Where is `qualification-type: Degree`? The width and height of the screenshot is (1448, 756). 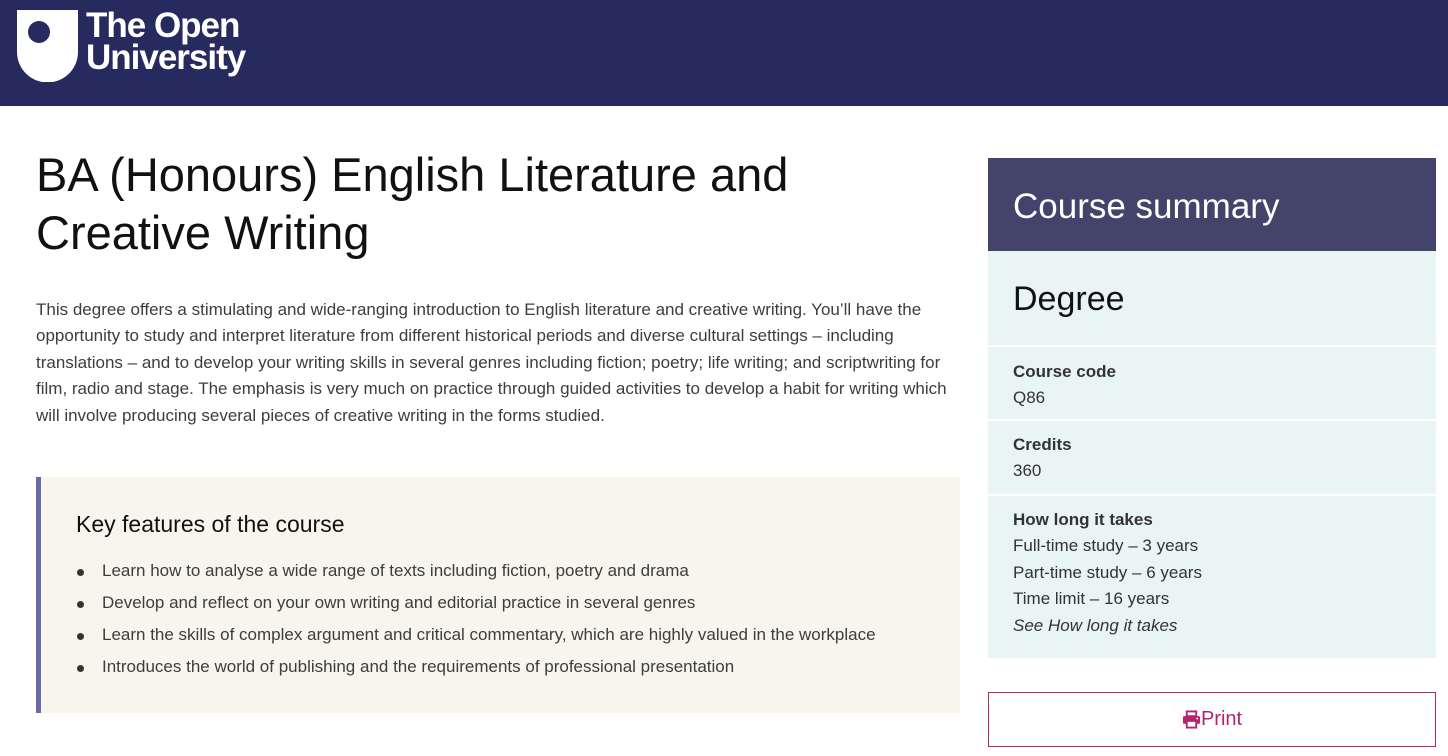
qualification-type: Degree is located at coordinates (1212, 299).